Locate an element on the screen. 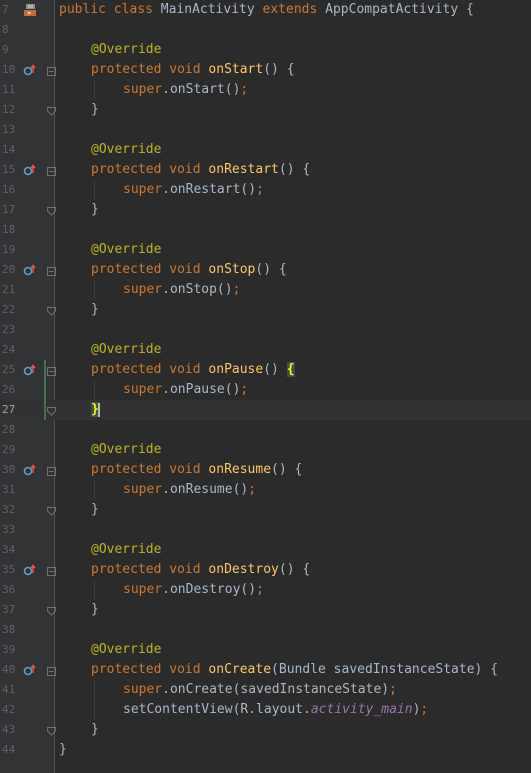 This screenshot has width=531, height=773. code-text: setContentView(R.layout.activity_main); is located at coordinates (275, 710).